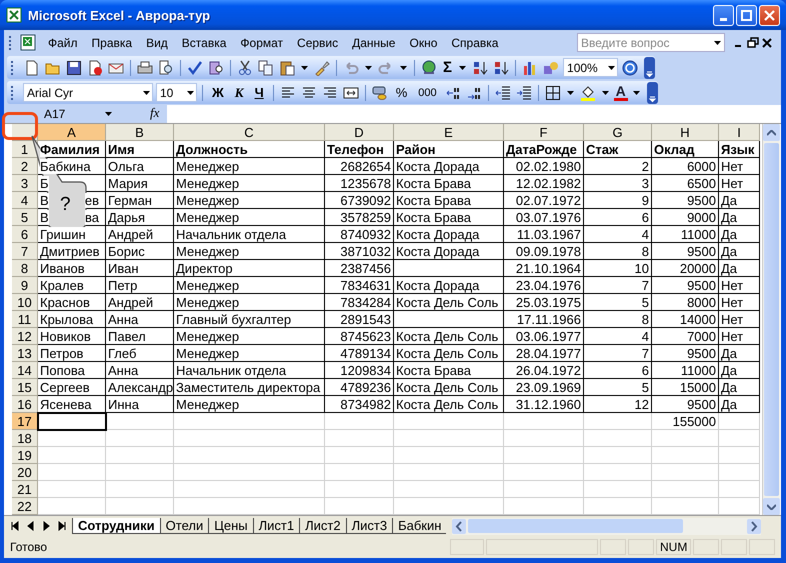 Image resolution: width=786 pixels, height=563 pixels. I want to click on row-header: 13, so click(25, 353).